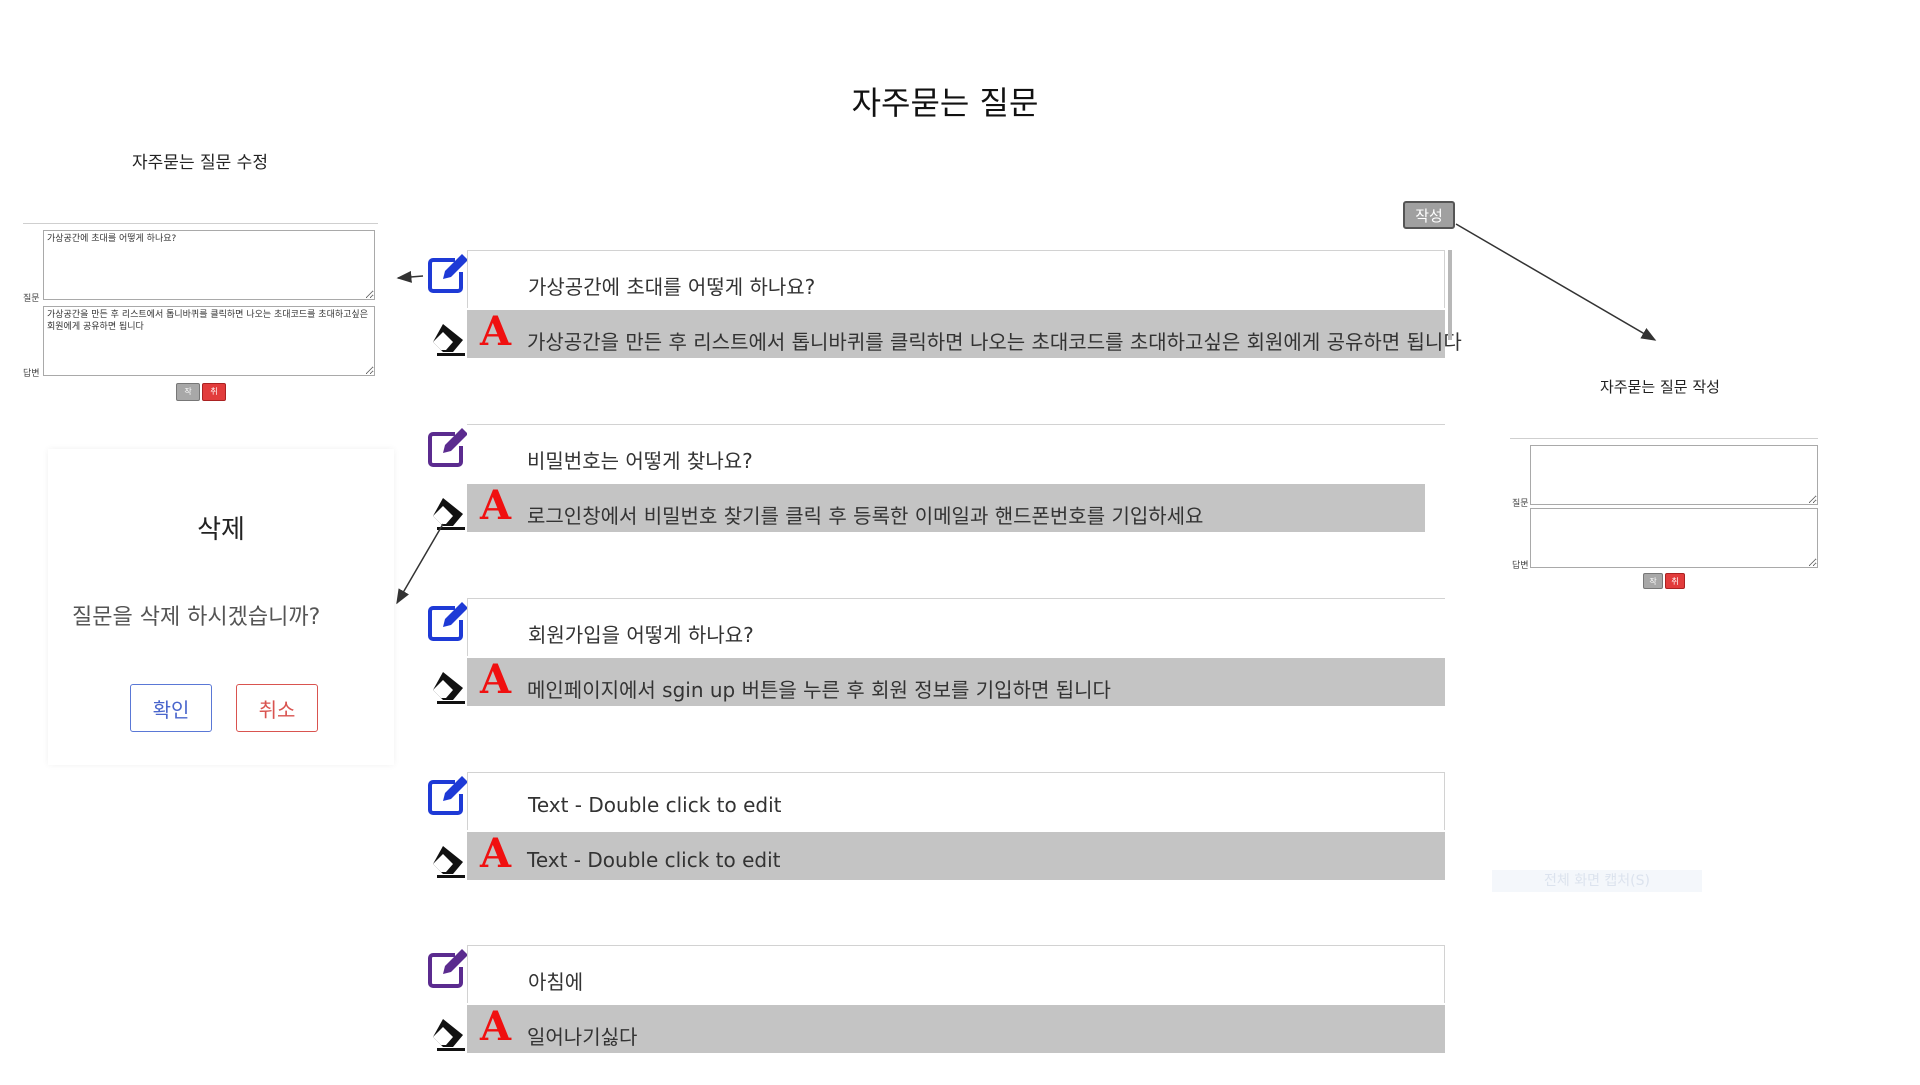 The height and width of the screenshot is (1085, 1920). I want to click on edit-question-input: 가상공간에 초대를 어떻게 하나요?, so click(209, 265).